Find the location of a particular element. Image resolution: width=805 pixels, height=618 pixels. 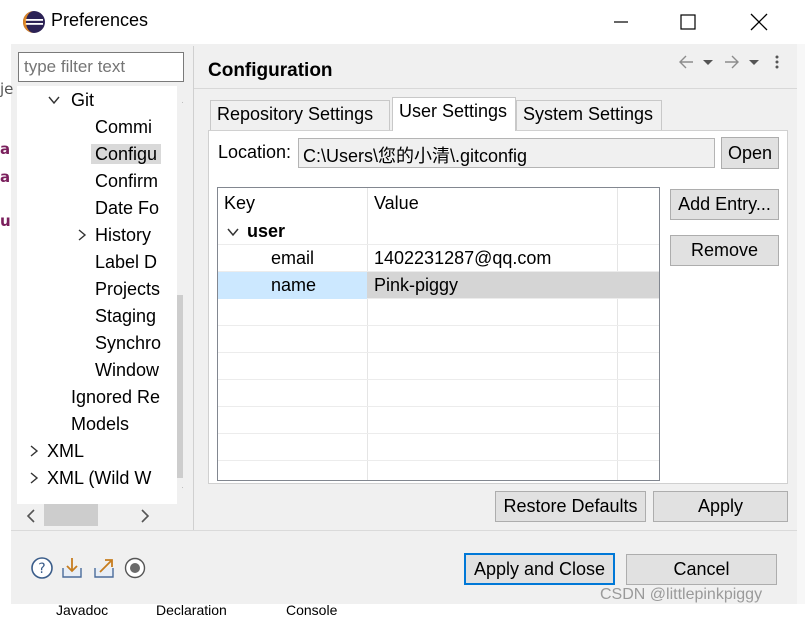

tree-item-commit: Commi is located at coordinates (123, 127).